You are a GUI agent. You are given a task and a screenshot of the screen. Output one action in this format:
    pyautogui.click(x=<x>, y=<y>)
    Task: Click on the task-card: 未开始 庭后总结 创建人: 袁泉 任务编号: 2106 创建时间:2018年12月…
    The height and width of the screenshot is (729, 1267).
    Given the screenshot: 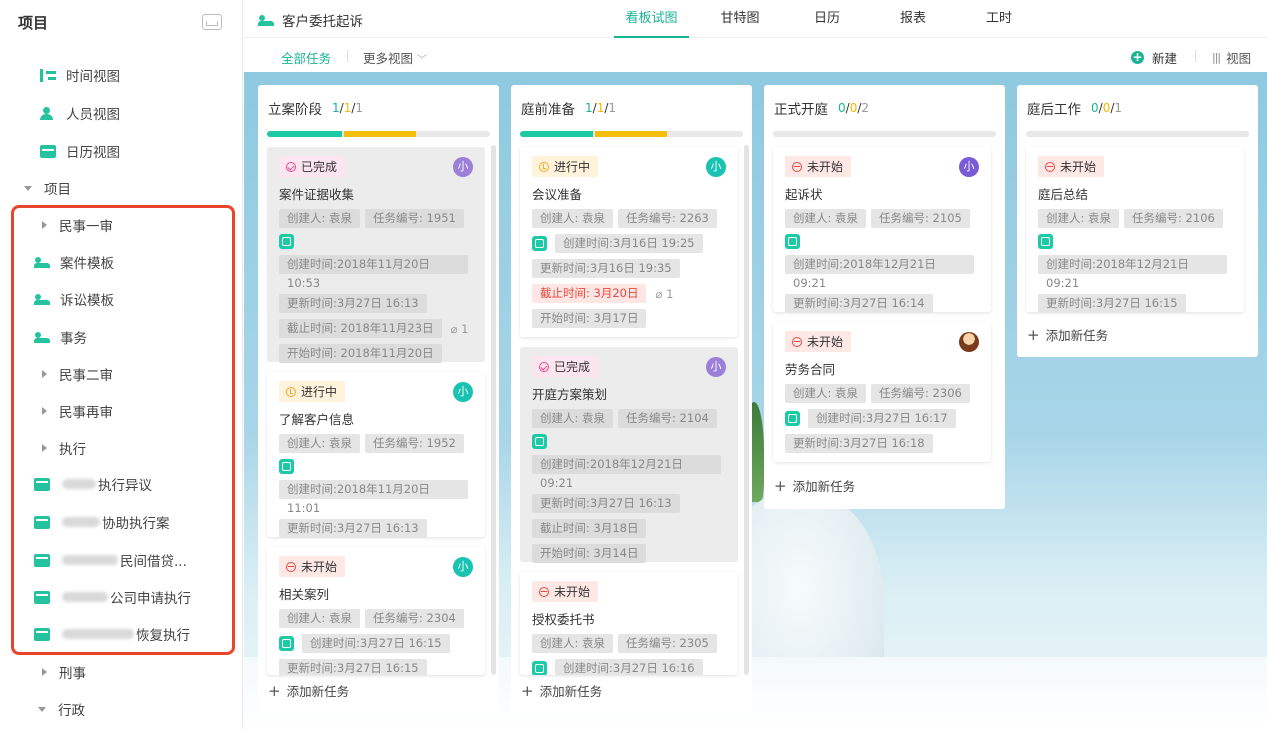 What is the action you would take?
    pyautogui.click(x=1135, y=230)
    